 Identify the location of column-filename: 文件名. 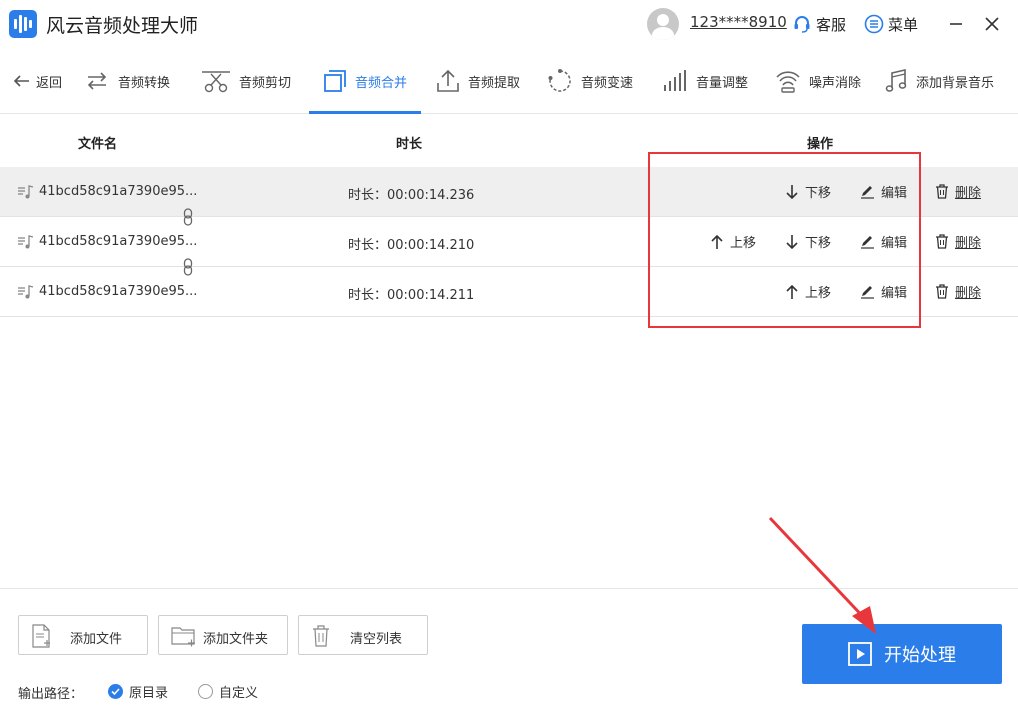
(98, 144).